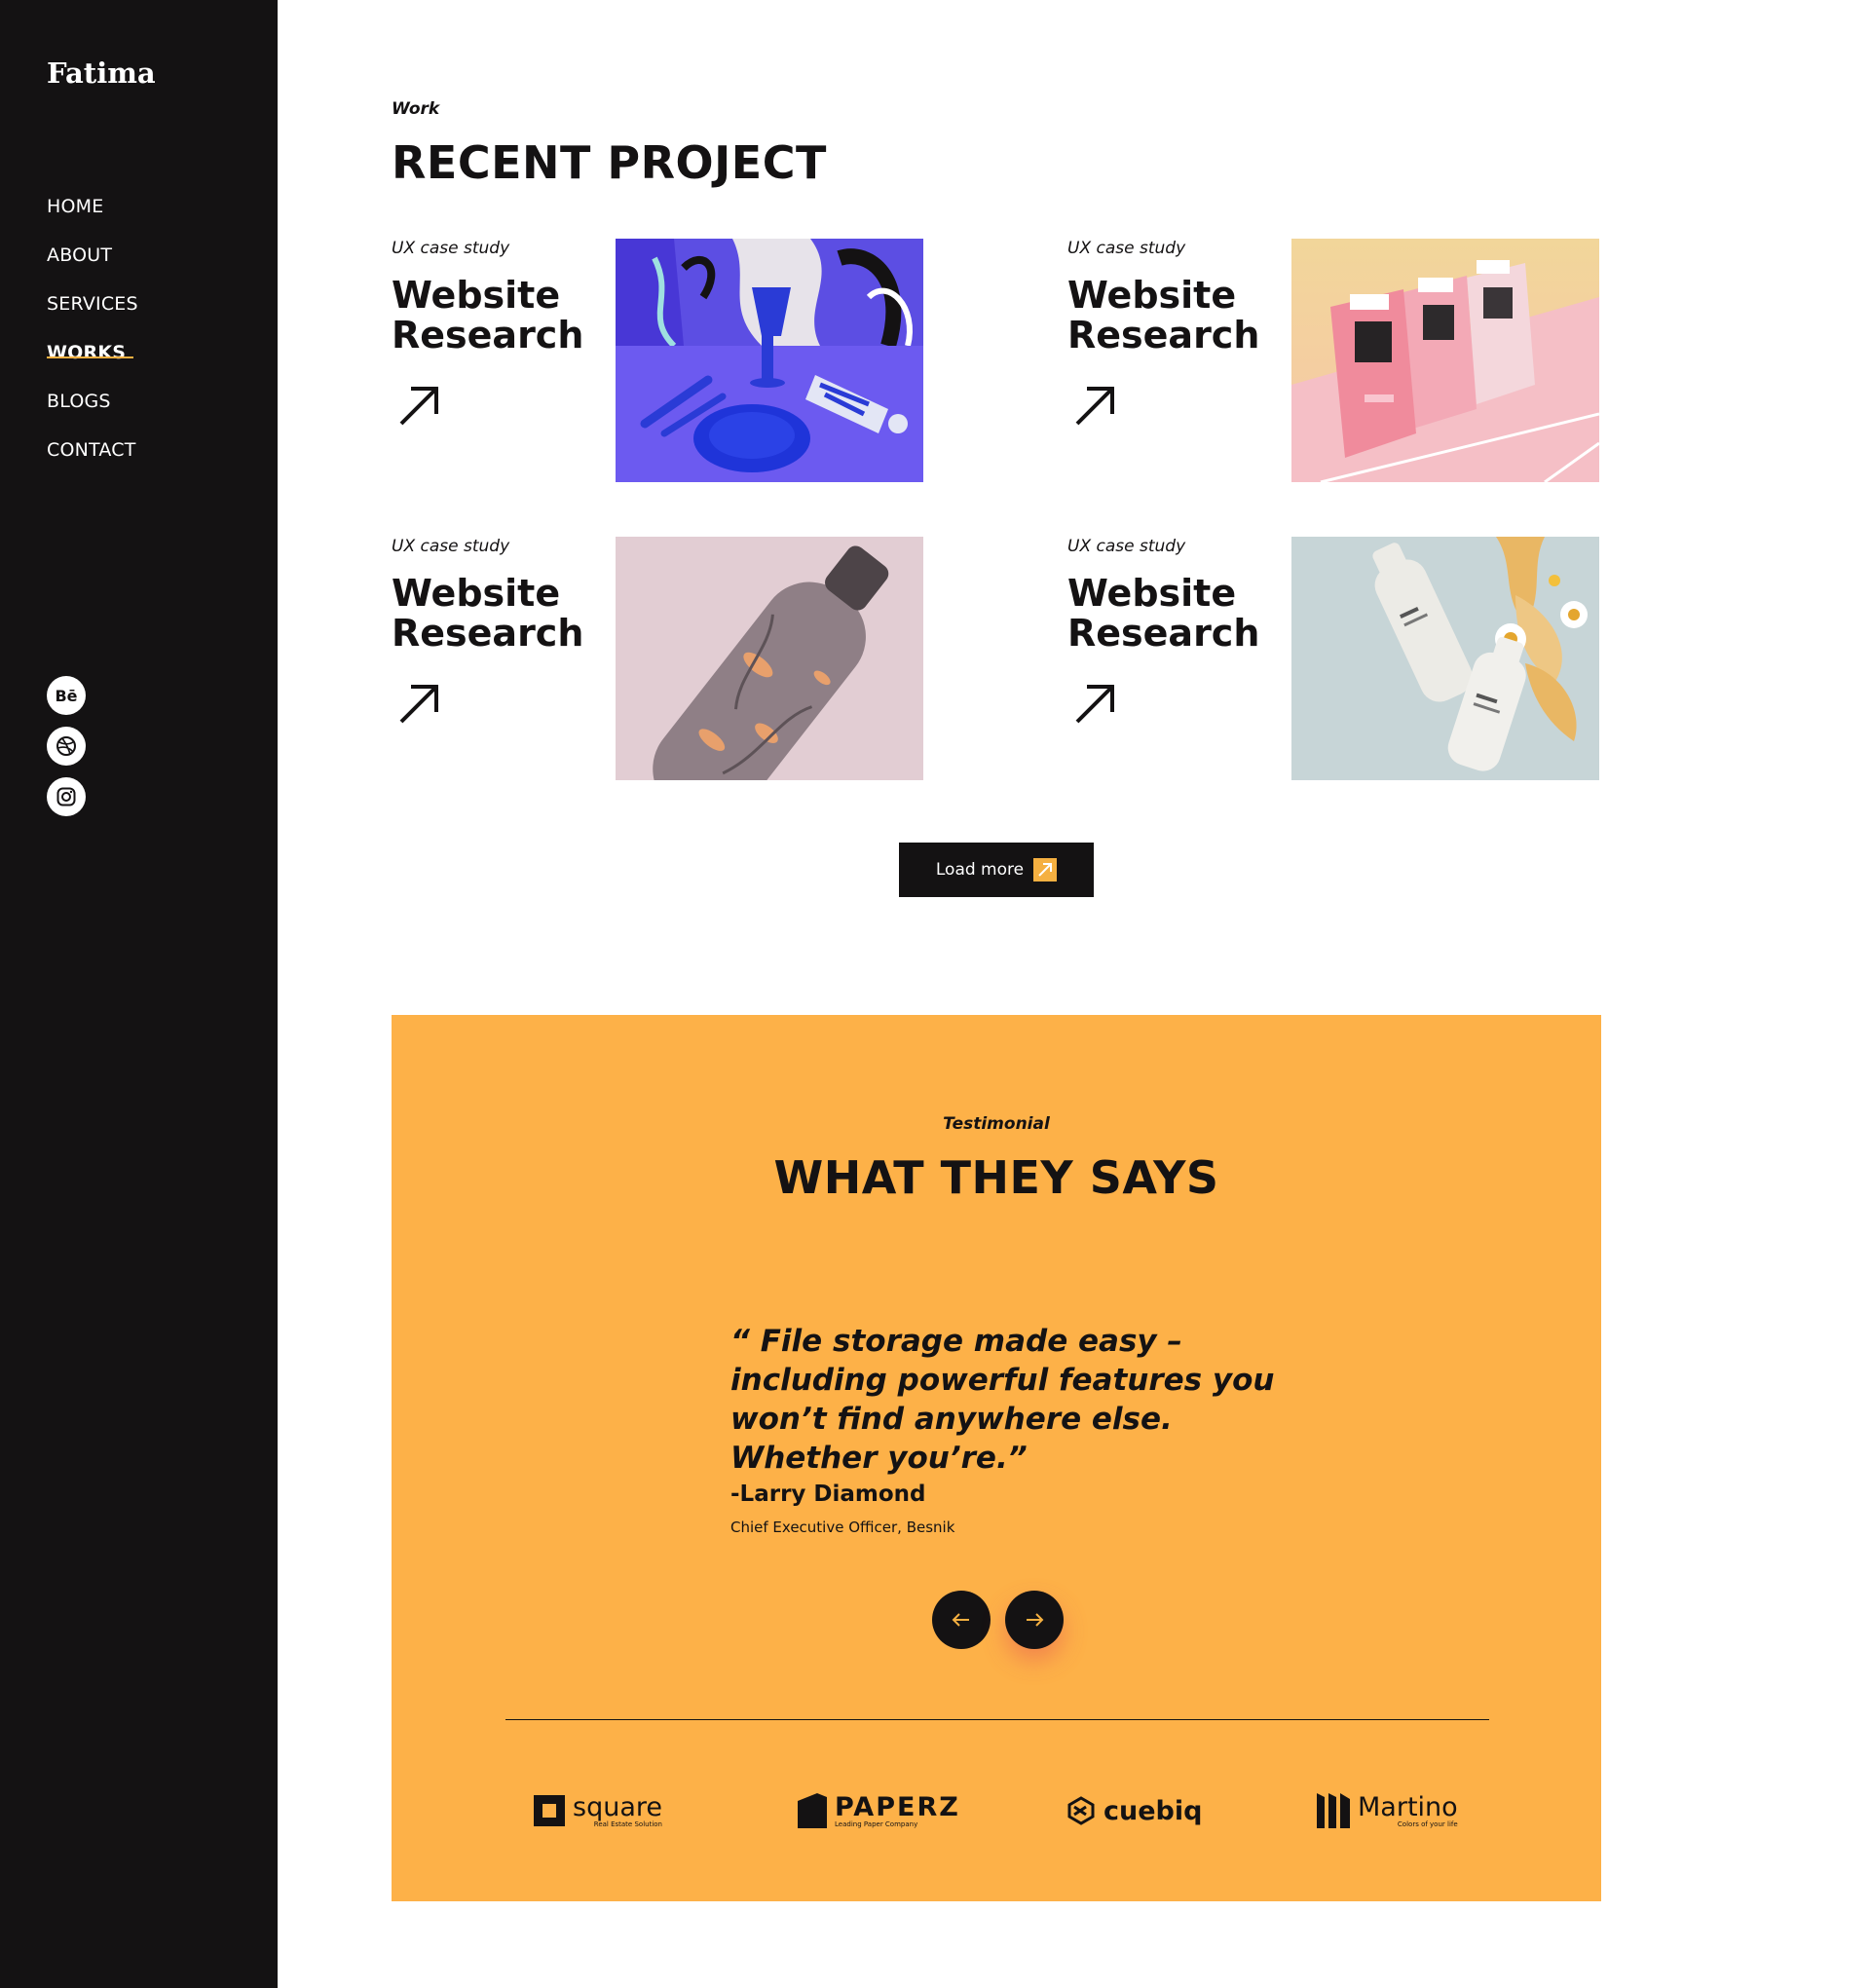 This screenshot has height=1988, width=1870. What do you see at coordinates (598, 1810) in the screenshot?
I see `brand-logo-square: square Real Estate Solution` at bounding box center [598, 1810].